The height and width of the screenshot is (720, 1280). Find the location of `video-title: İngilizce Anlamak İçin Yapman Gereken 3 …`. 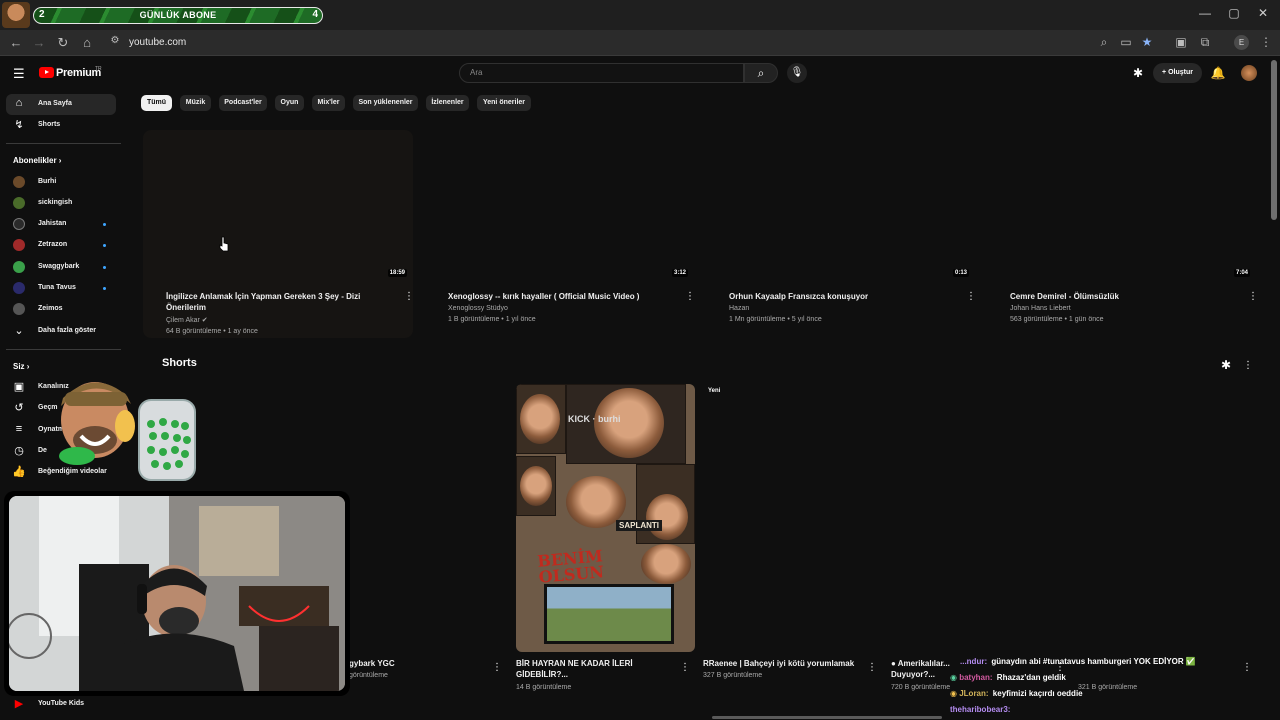

video-title: İngilizce Anlamak İçin Yapman Gereken 3 … is located at coordinates (273, 302).